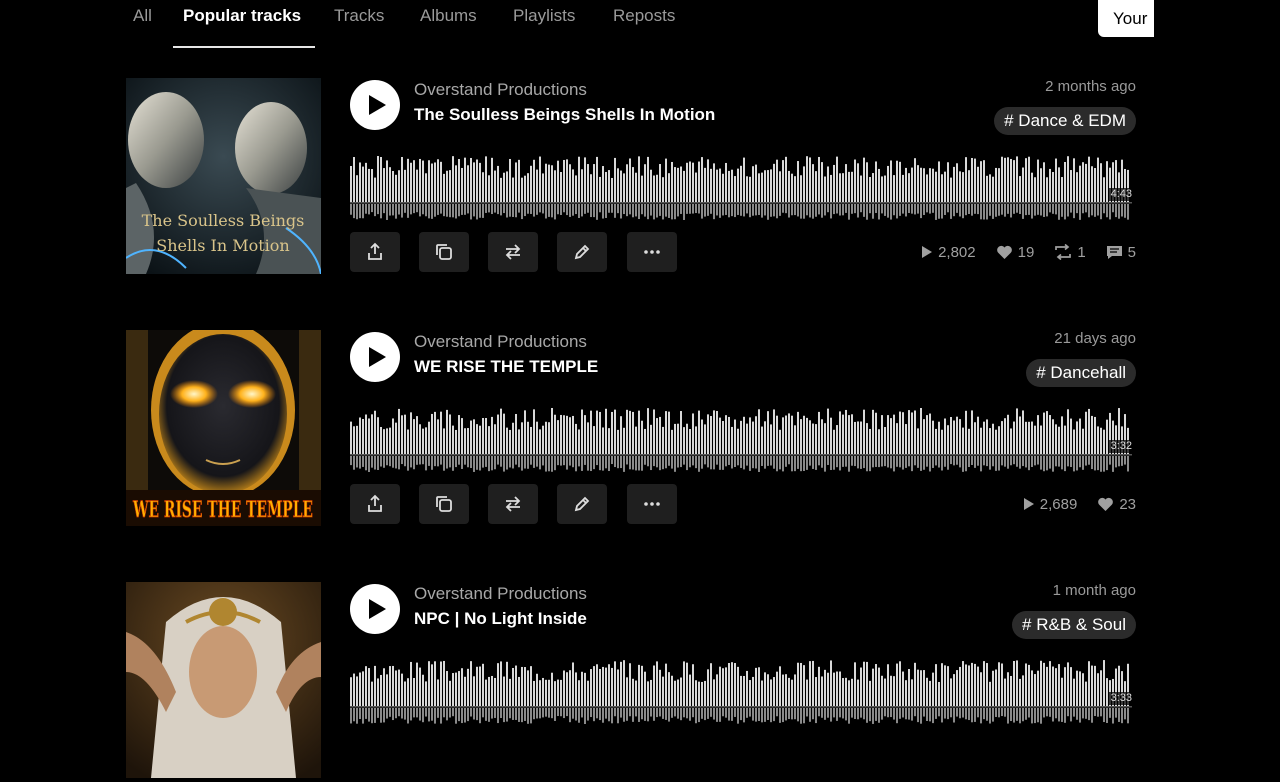  Describe the element at coordinates (1065, 121) in the screenshot. I see `genre-tag: # Dance & EDM` at that location.